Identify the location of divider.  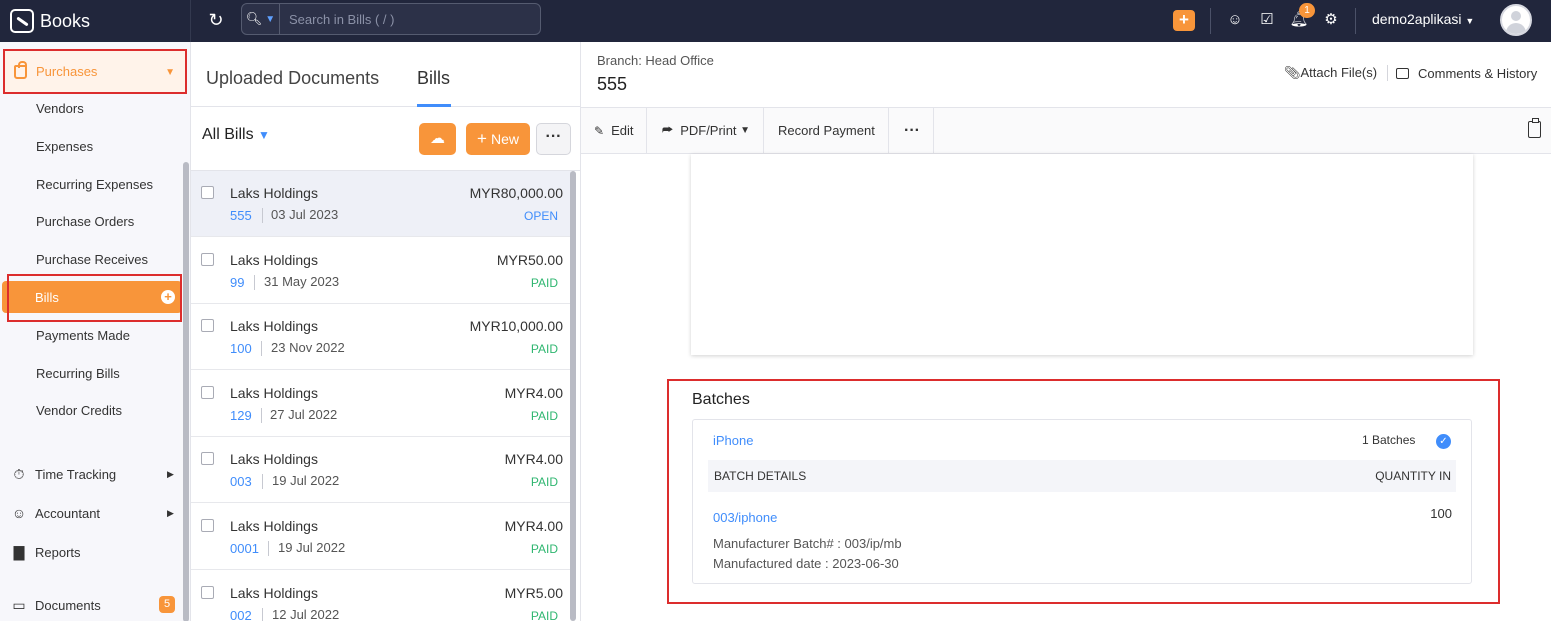
(262, 614).